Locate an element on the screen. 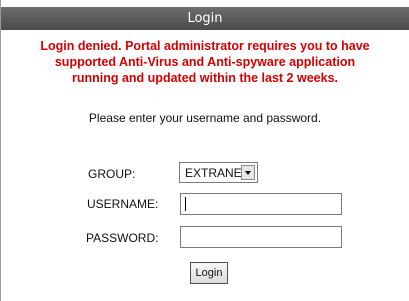 Image resolution: width=409 pixels, height=301 pixels. group-select: EXTRANET is located at coordinates (218, 172).